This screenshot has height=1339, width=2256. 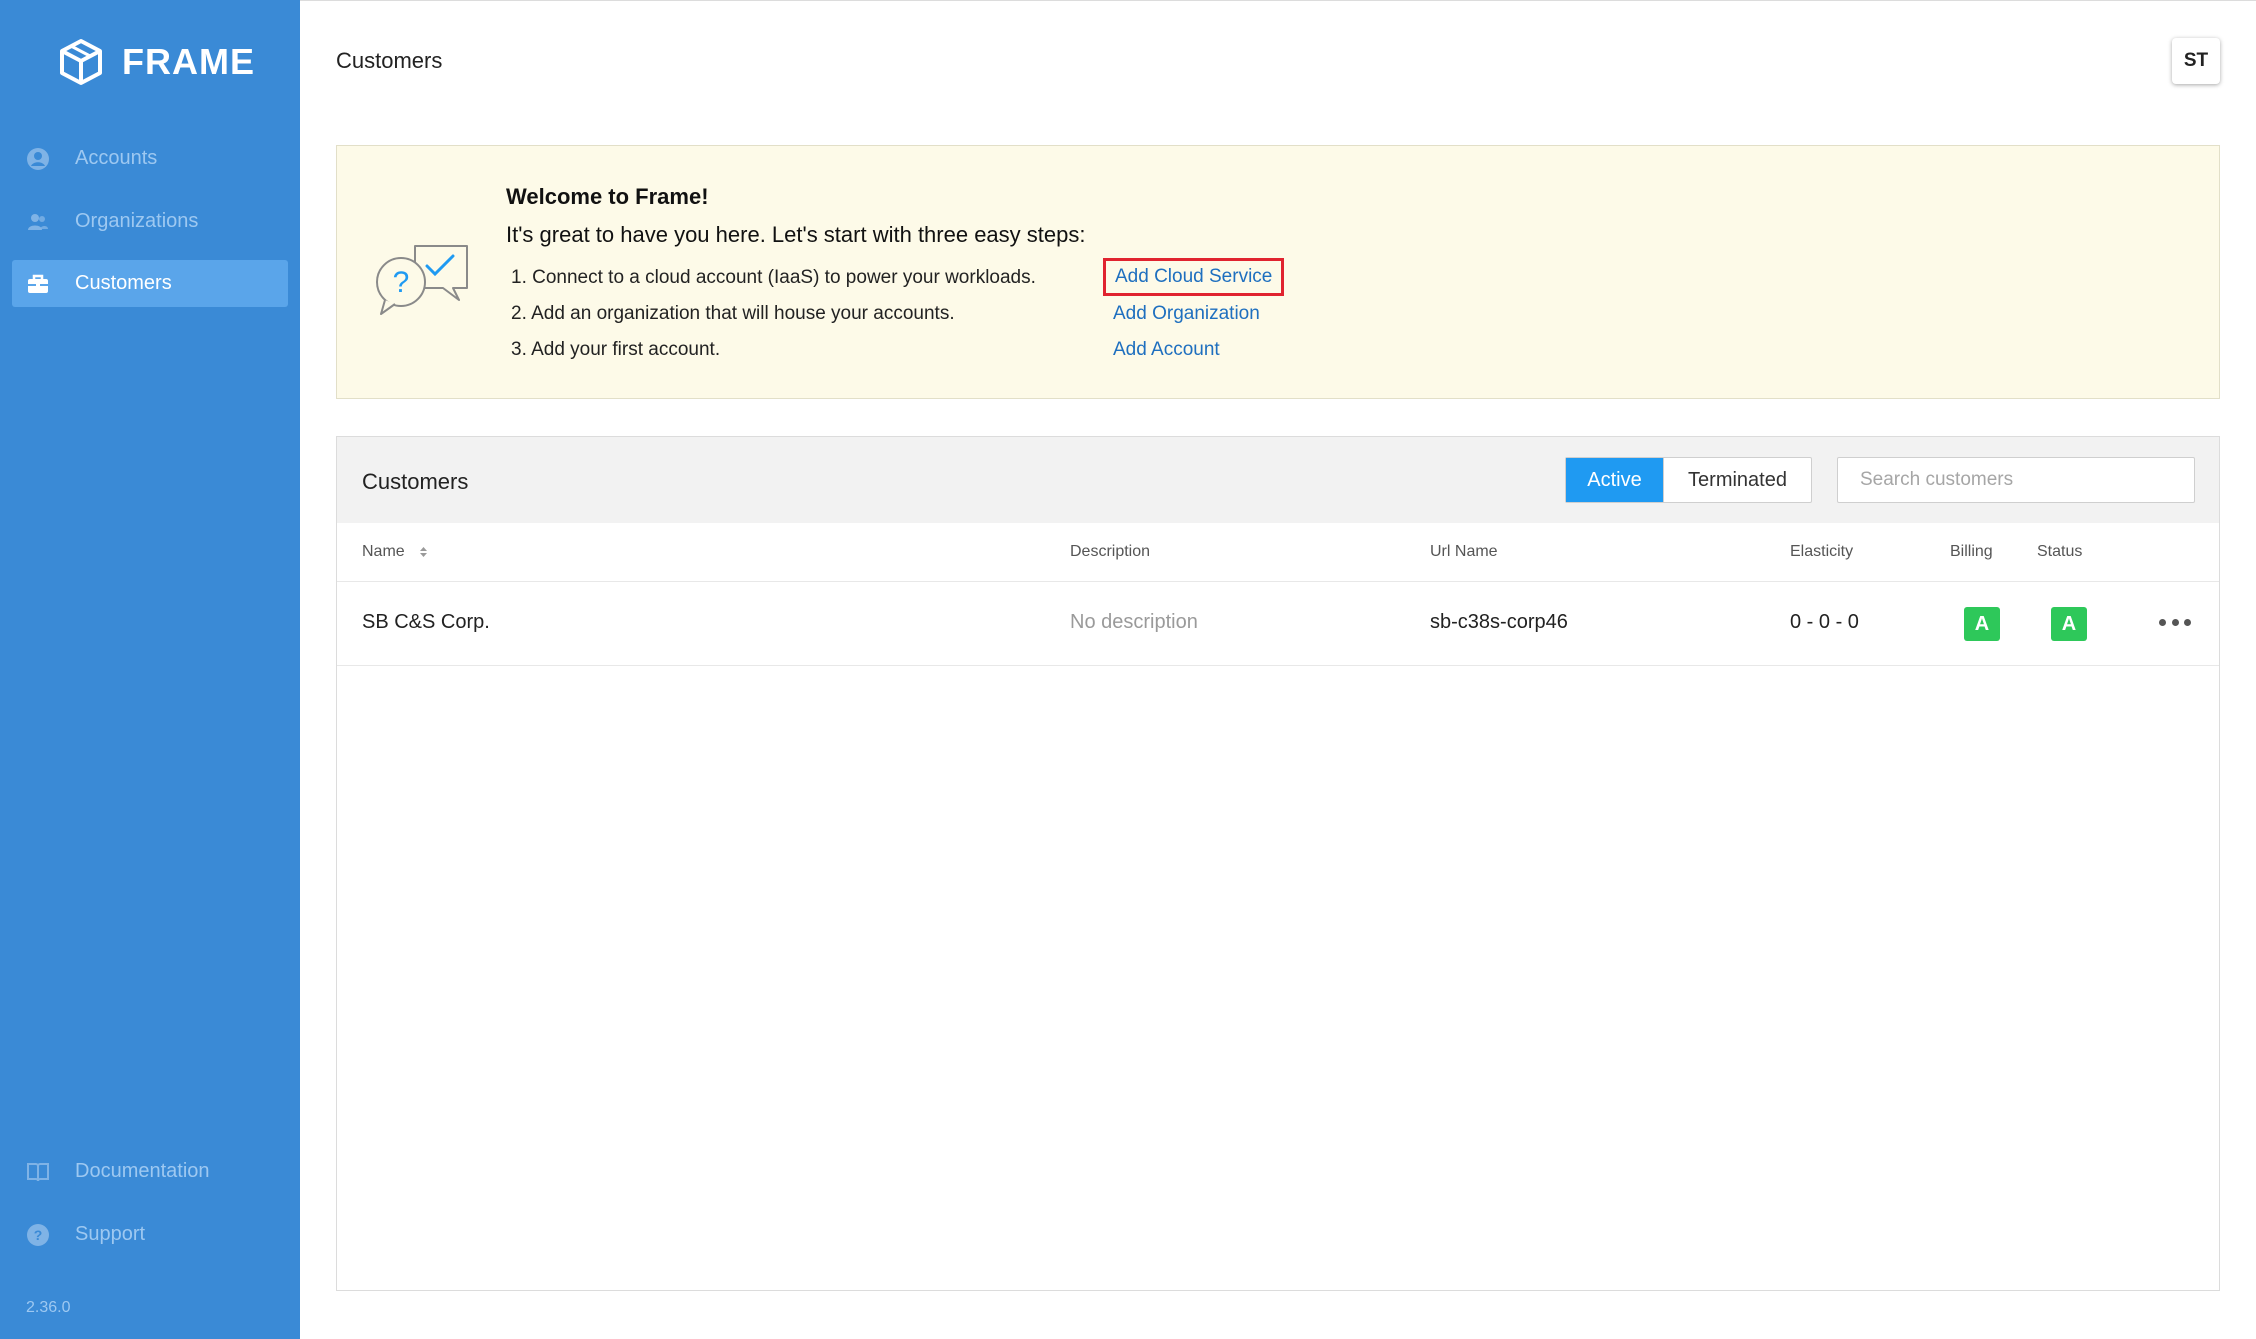 I want to click on status-filter: Active Terminated, so click(x=1688, y=480).